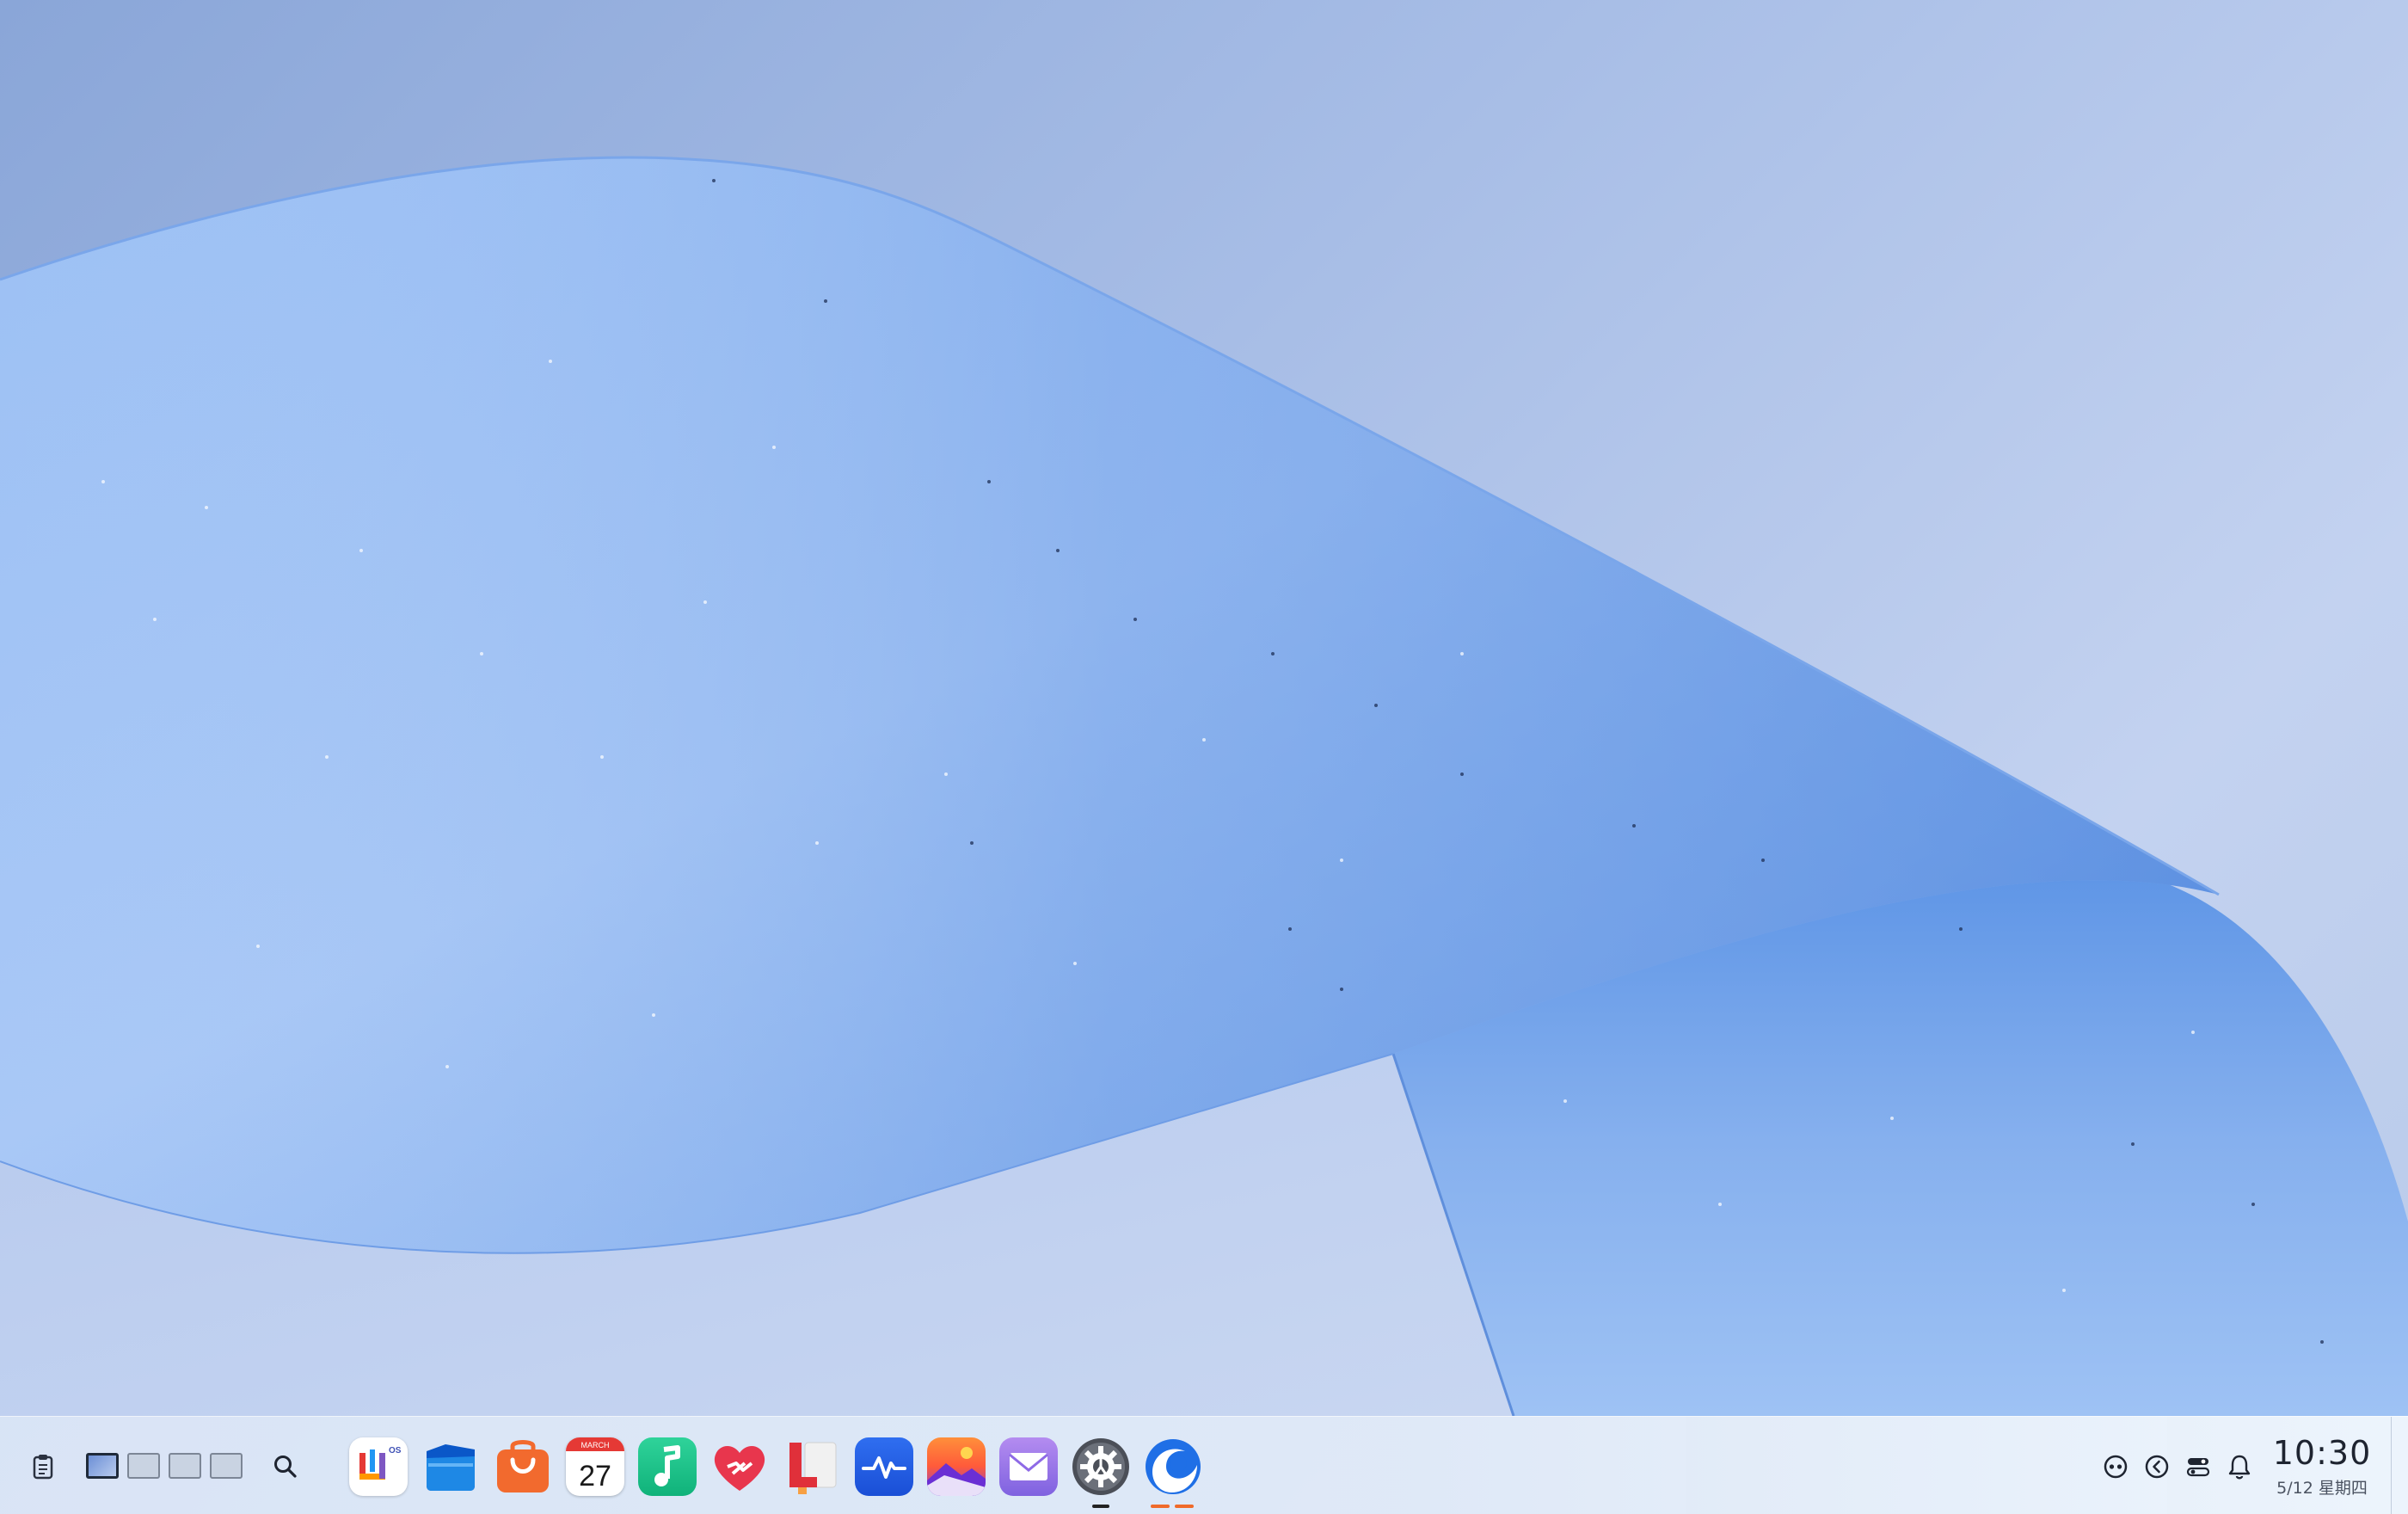 This screenshot has height=1514, width=2408. What do you see at coordinates (2322, 1453) in the screenshot?
I see `clock-time: 10:30` at bounding box center [2322, 1453].